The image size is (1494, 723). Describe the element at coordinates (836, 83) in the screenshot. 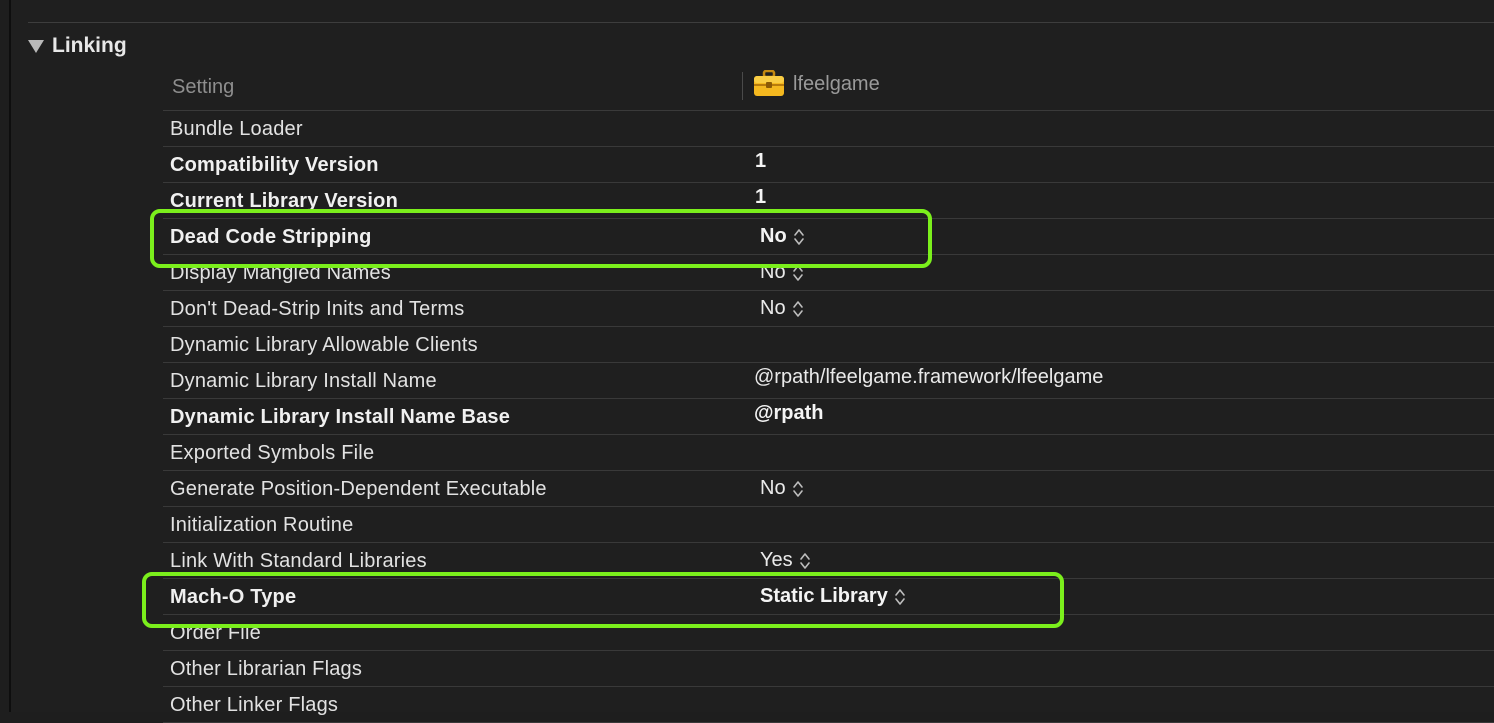

I see `target-name: lfeelgame` at that location.